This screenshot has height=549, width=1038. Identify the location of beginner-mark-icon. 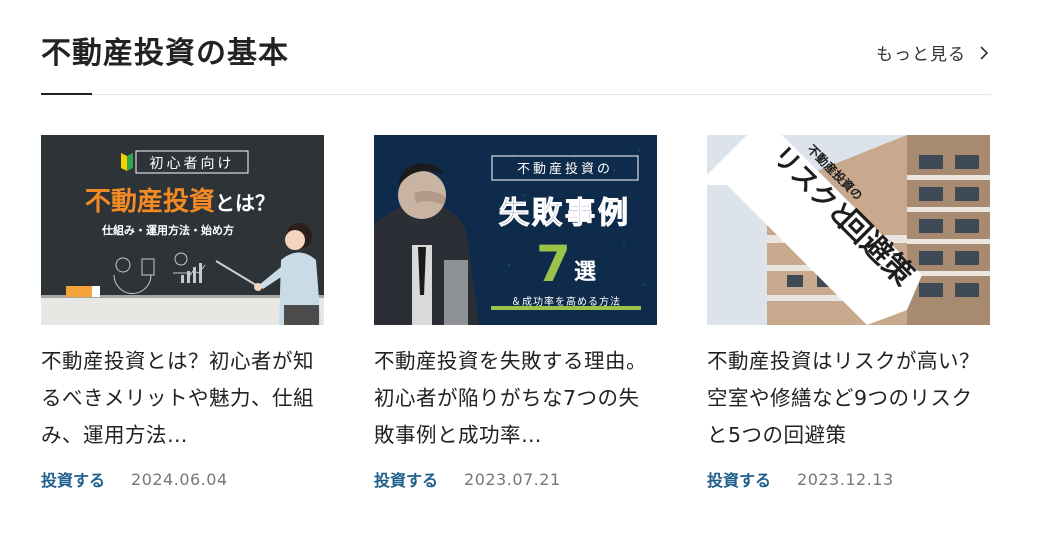
(124, 162).